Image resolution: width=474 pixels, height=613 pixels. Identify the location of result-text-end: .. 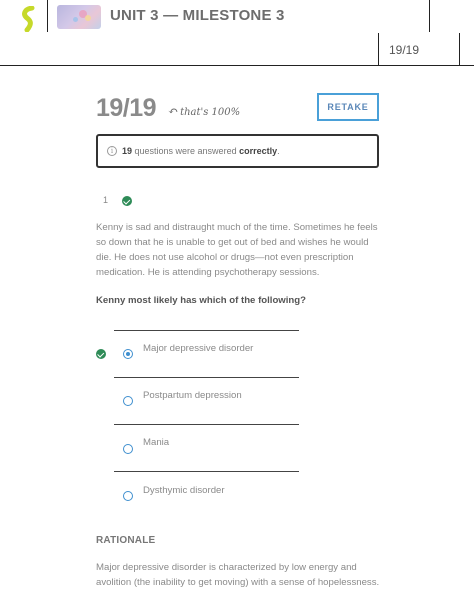
(278, 151).